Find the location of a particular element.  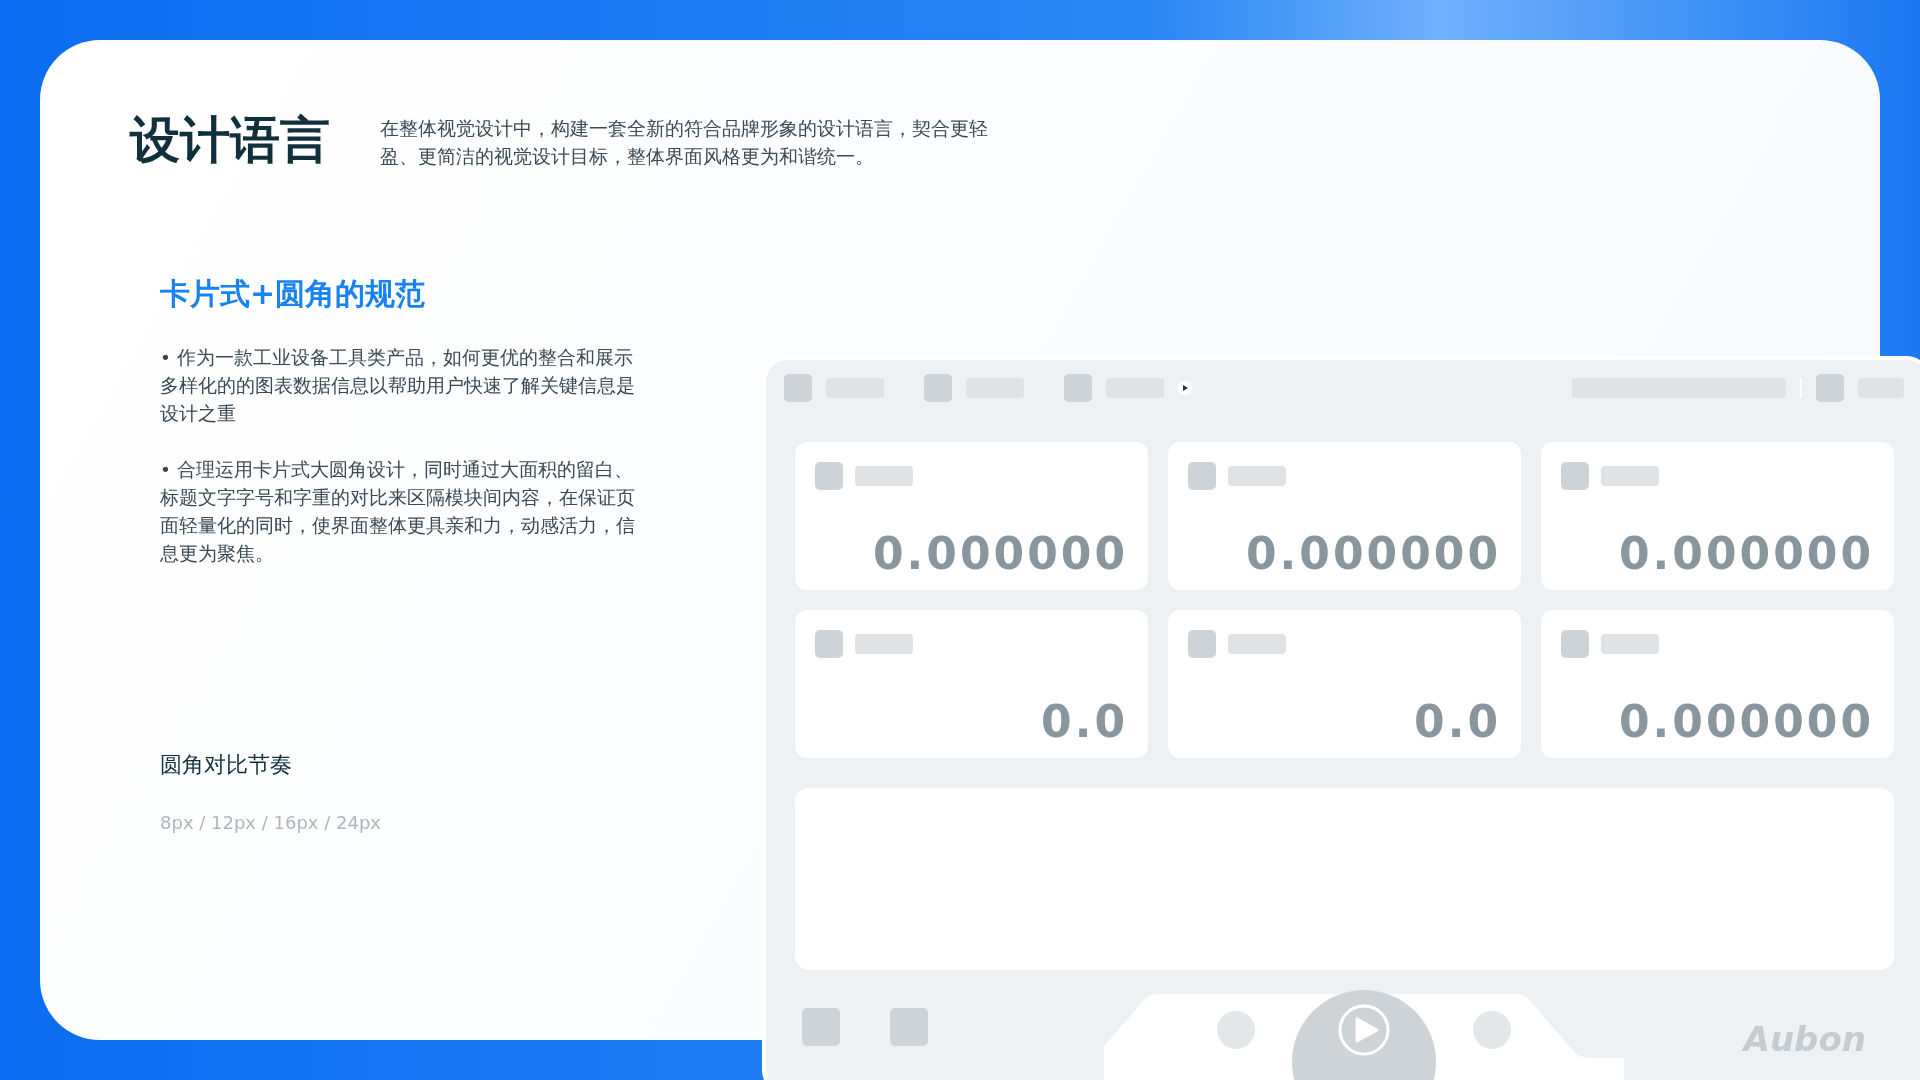

bullet-paragraph: • 合理运用卡片式大圆角设计，同时通过大面积的留白、标题文字字号和字重的对比来区隔模块间内容，在保证页面轻量化的同时，使界面整体更具亲和力，动感活力，信息更为聚焦。 is located at coordinates (398, 512).